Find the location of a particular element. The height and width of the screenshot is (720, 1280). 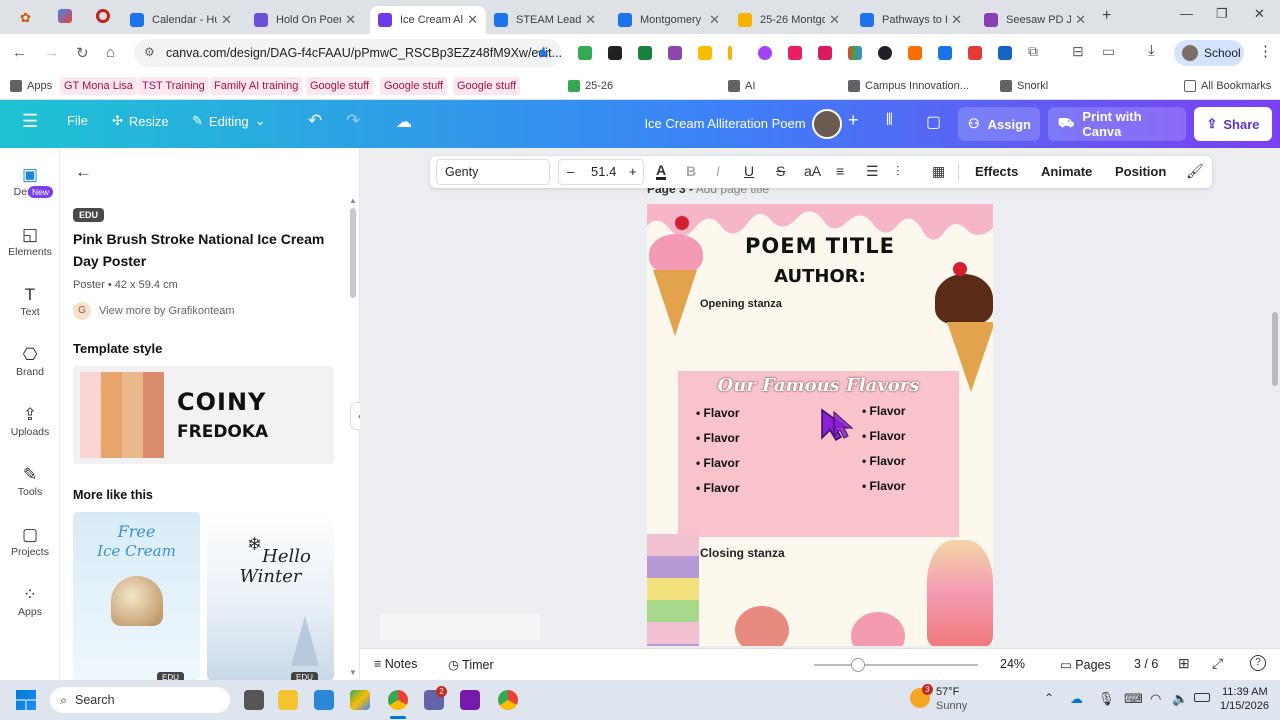

bookmark-item: GT Mona Lisa is located at coordinates (98, 86).